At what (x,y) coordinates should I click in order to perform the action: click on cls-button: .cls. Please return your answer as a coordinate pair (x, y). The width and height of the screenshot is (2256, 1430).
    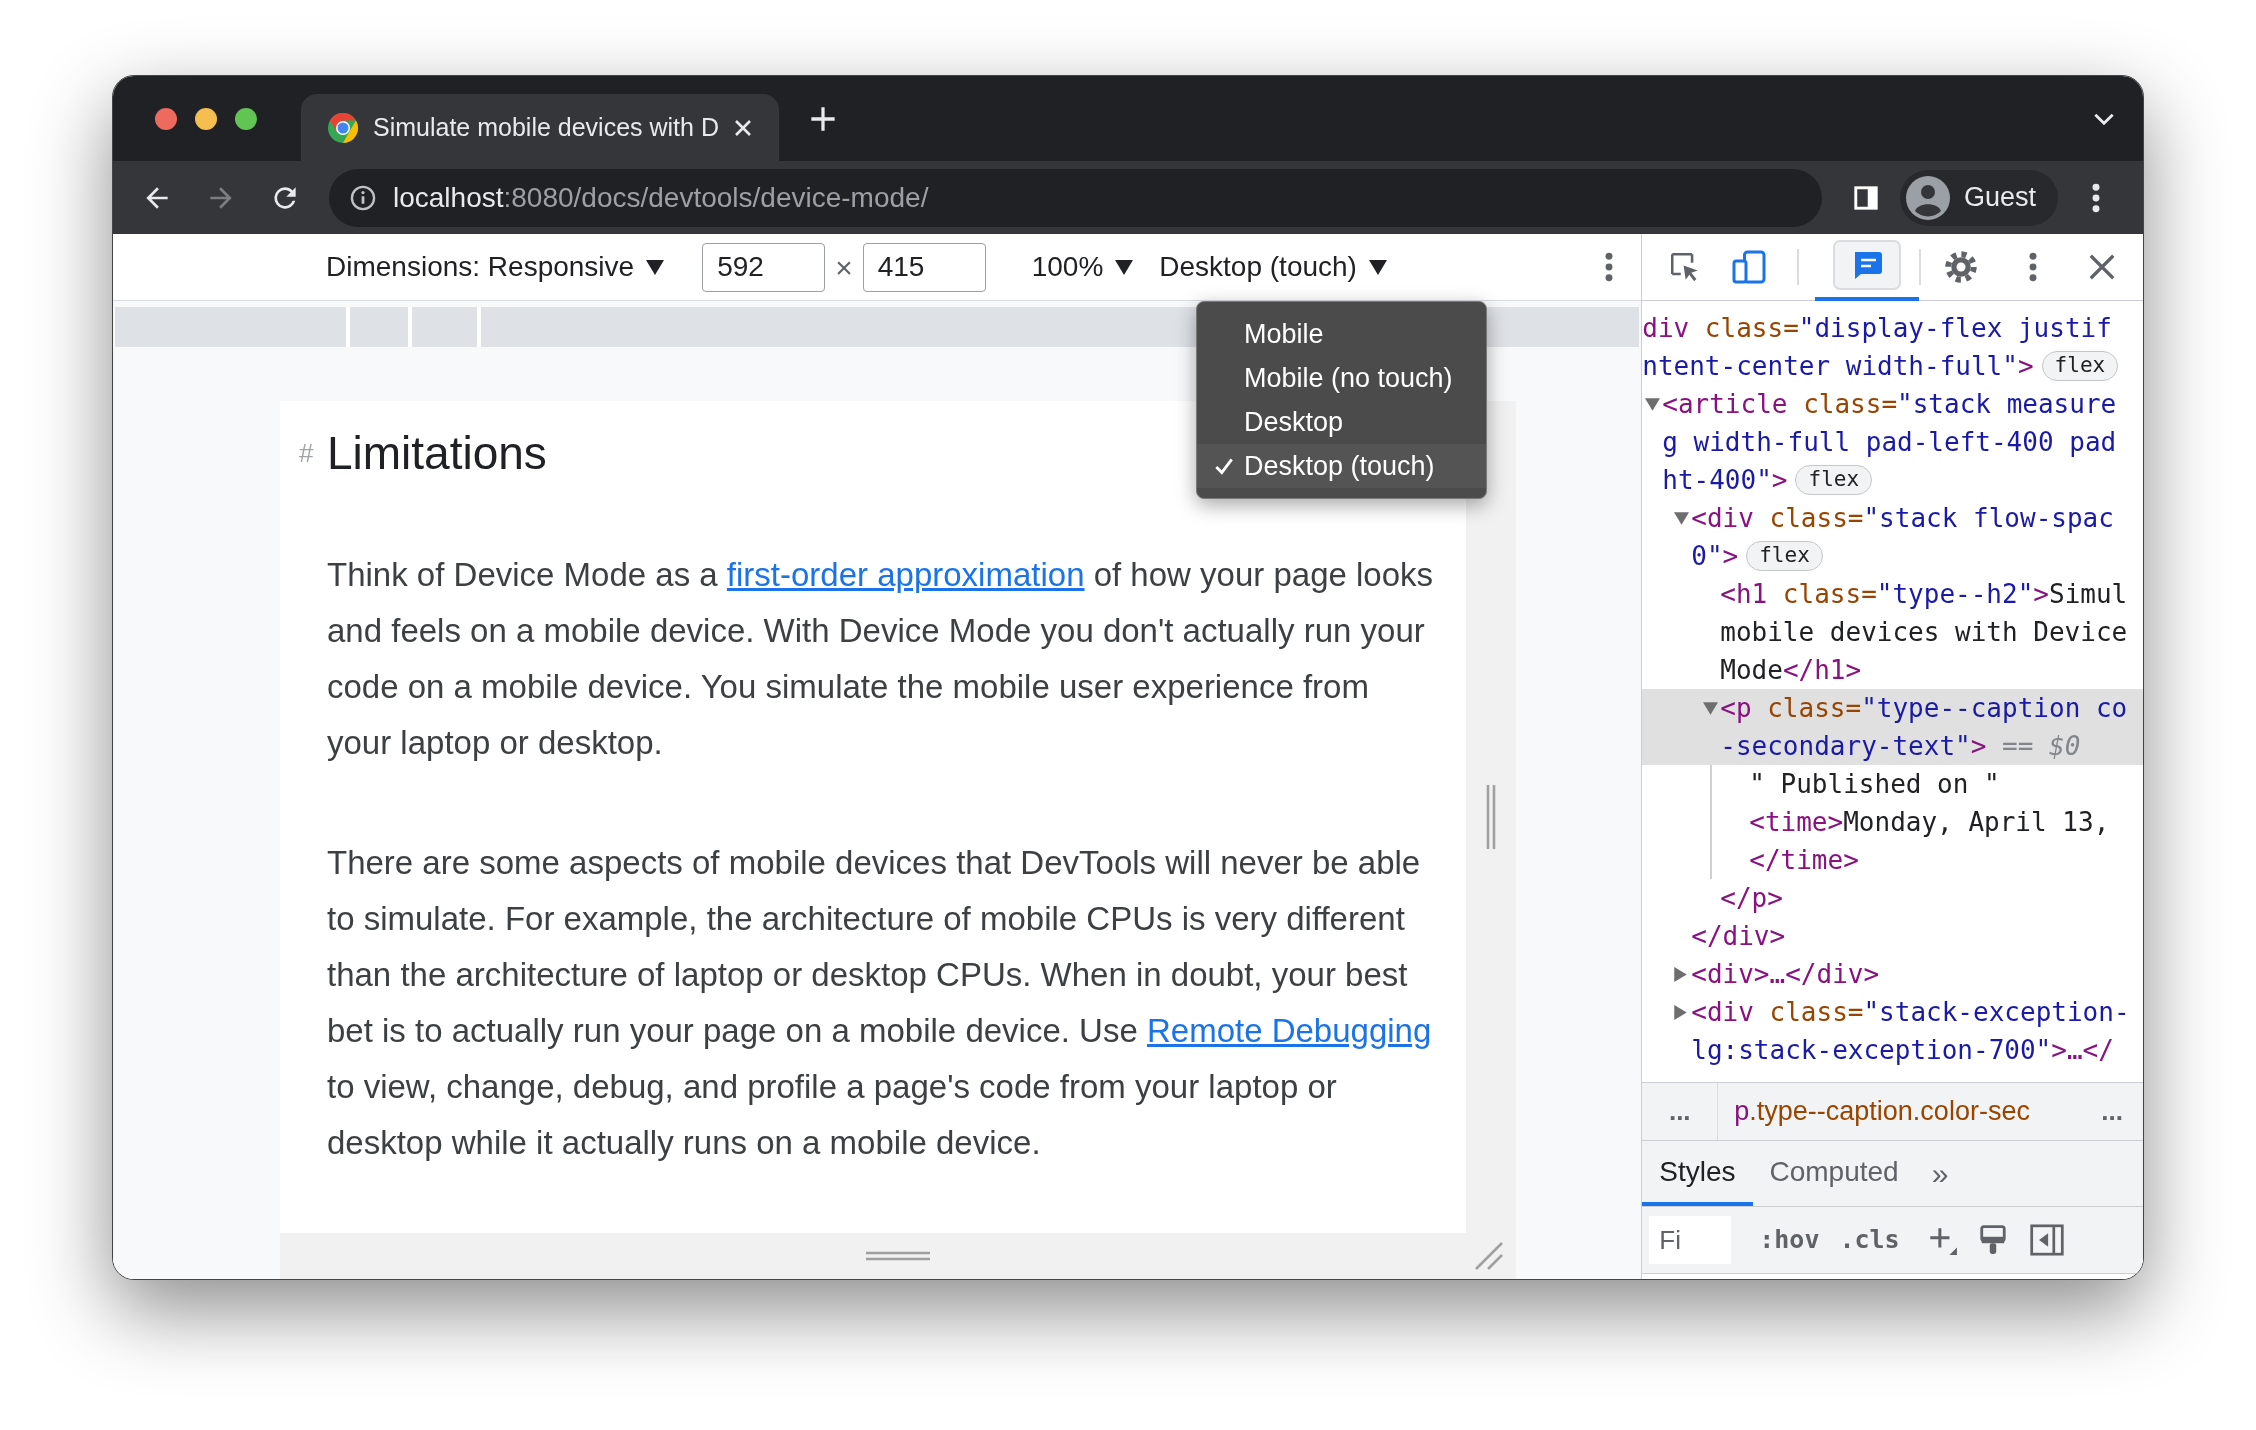
    Looking at the image, I should click on (1869, 1240).